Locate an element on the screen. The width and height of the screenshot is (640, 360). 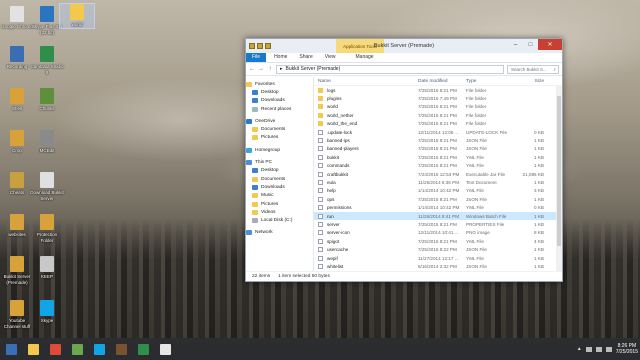
scrollbar-thumb is located at coordinates (559, 171).